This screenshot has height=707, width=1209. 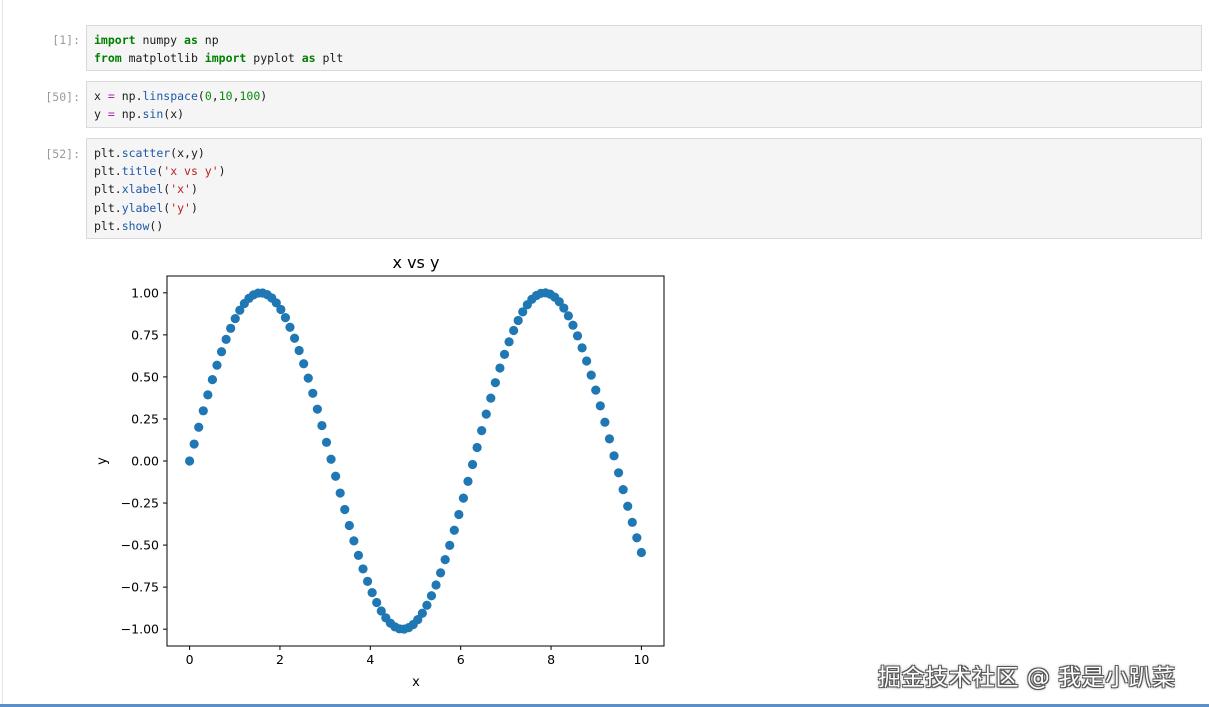 I want to click on code-token: plt, so click(x=329, y=58).